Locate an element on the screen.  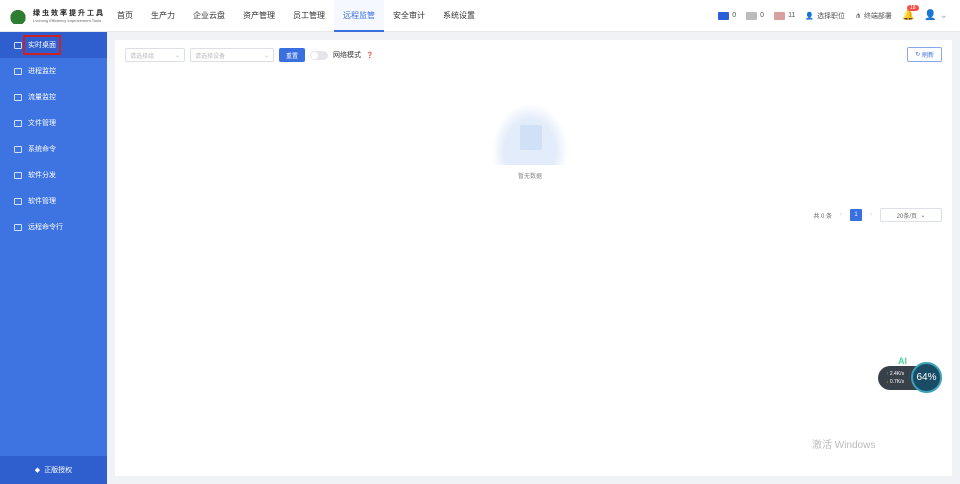
command-icon is located at coordinates (18, 149).